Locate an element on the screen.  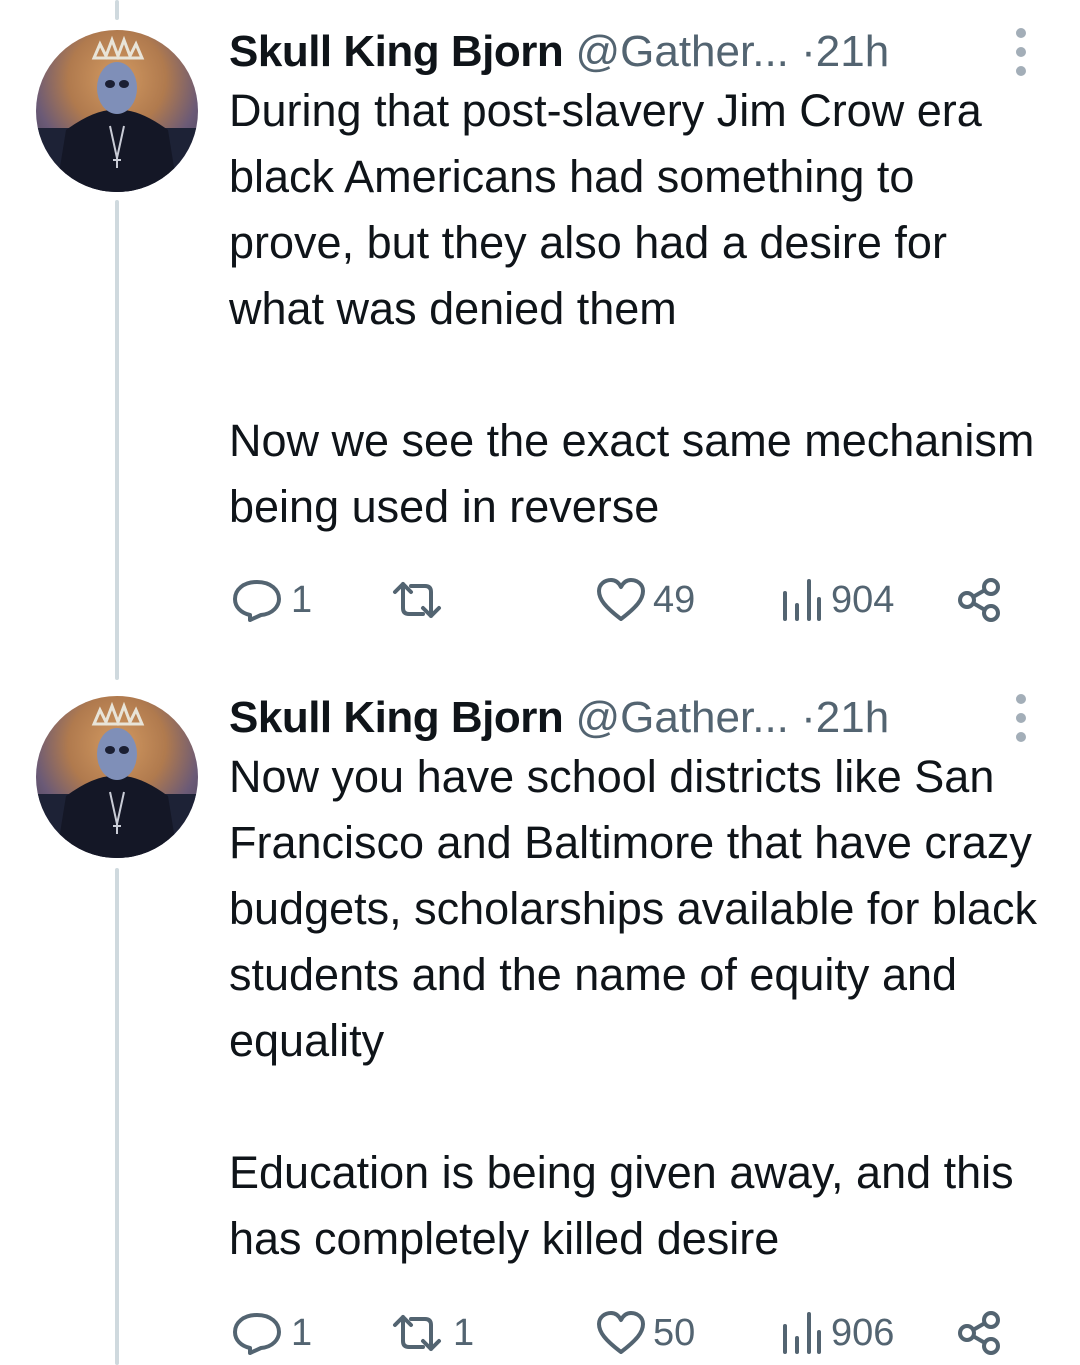
views-button: 904 is located at coordinates (835, 600).